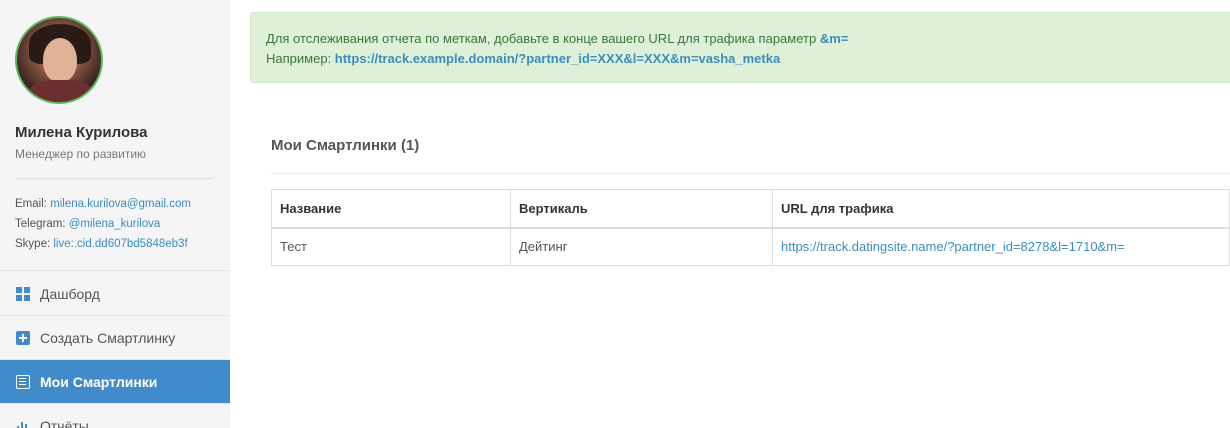  What do you see at coordinates (23, 293) in the screenshot?
I see `dashboard-grid-icon` at bounding box center [23, 293].